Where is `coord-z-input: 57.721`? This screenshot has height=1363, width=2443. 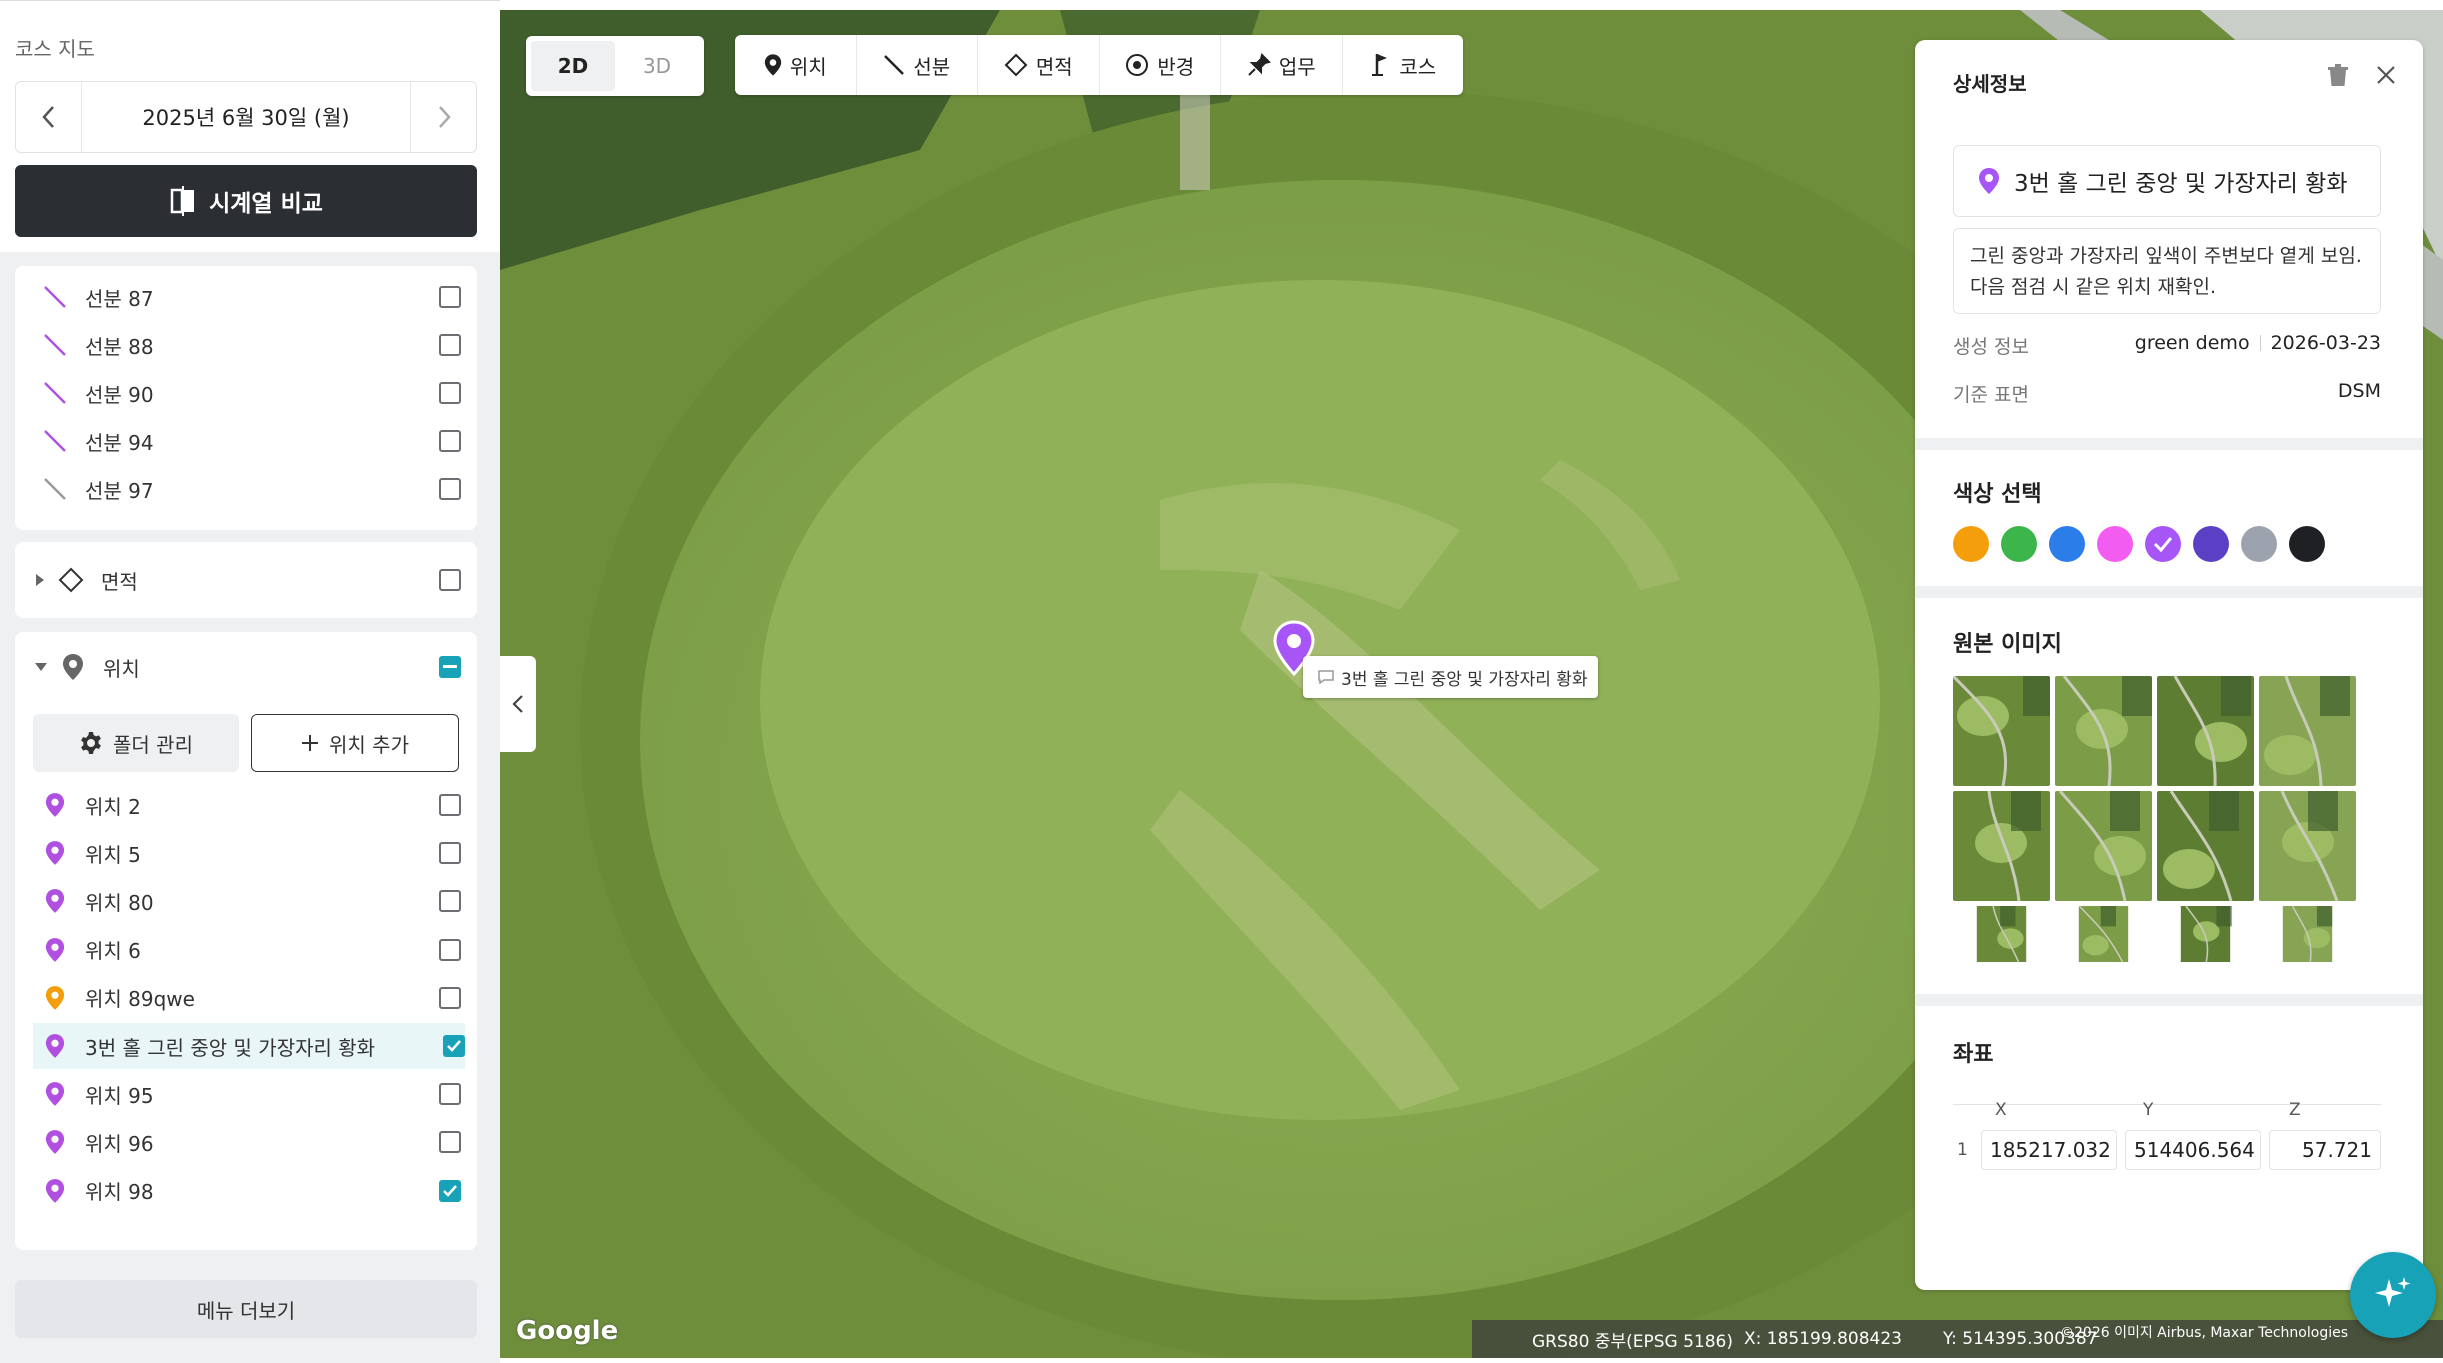 coord-z-input: 57.721 is located at coordinates (2325, 1150).